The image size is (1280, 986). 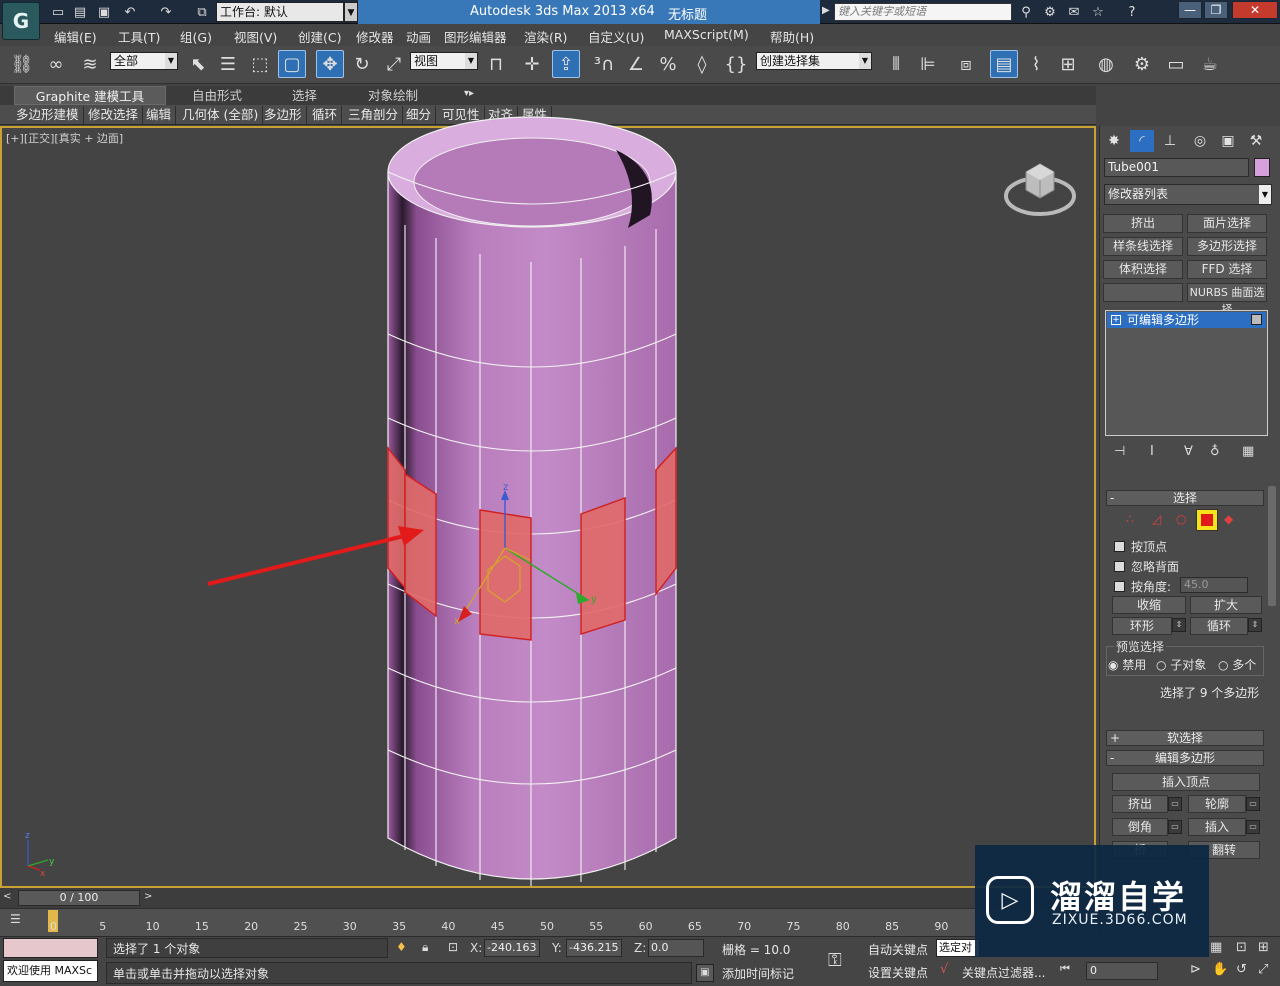 What do you see at coordinates (1156, 519) in the screenshot?
I see `edge-mode-icon: ◿` at bounding box center [1156, 519].